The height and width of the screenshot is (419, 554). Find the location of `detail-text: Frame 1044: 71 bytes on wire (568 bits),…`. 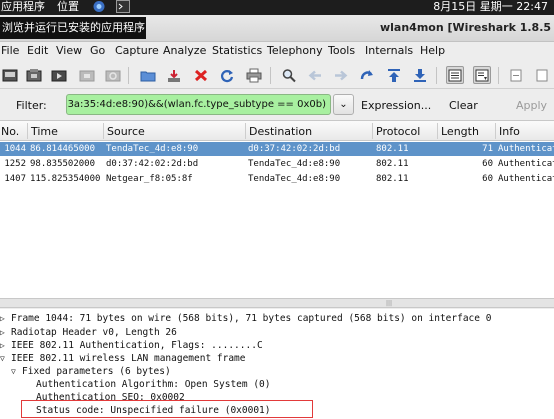

detail-text: Frame 1044: 71 bytes on wire (568 bits),… is located at coordinates (251, 318).